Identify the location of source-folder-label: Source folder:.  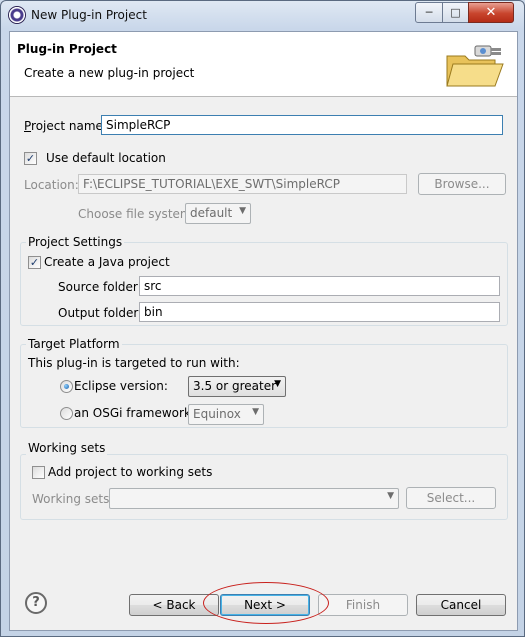
(100, 287).